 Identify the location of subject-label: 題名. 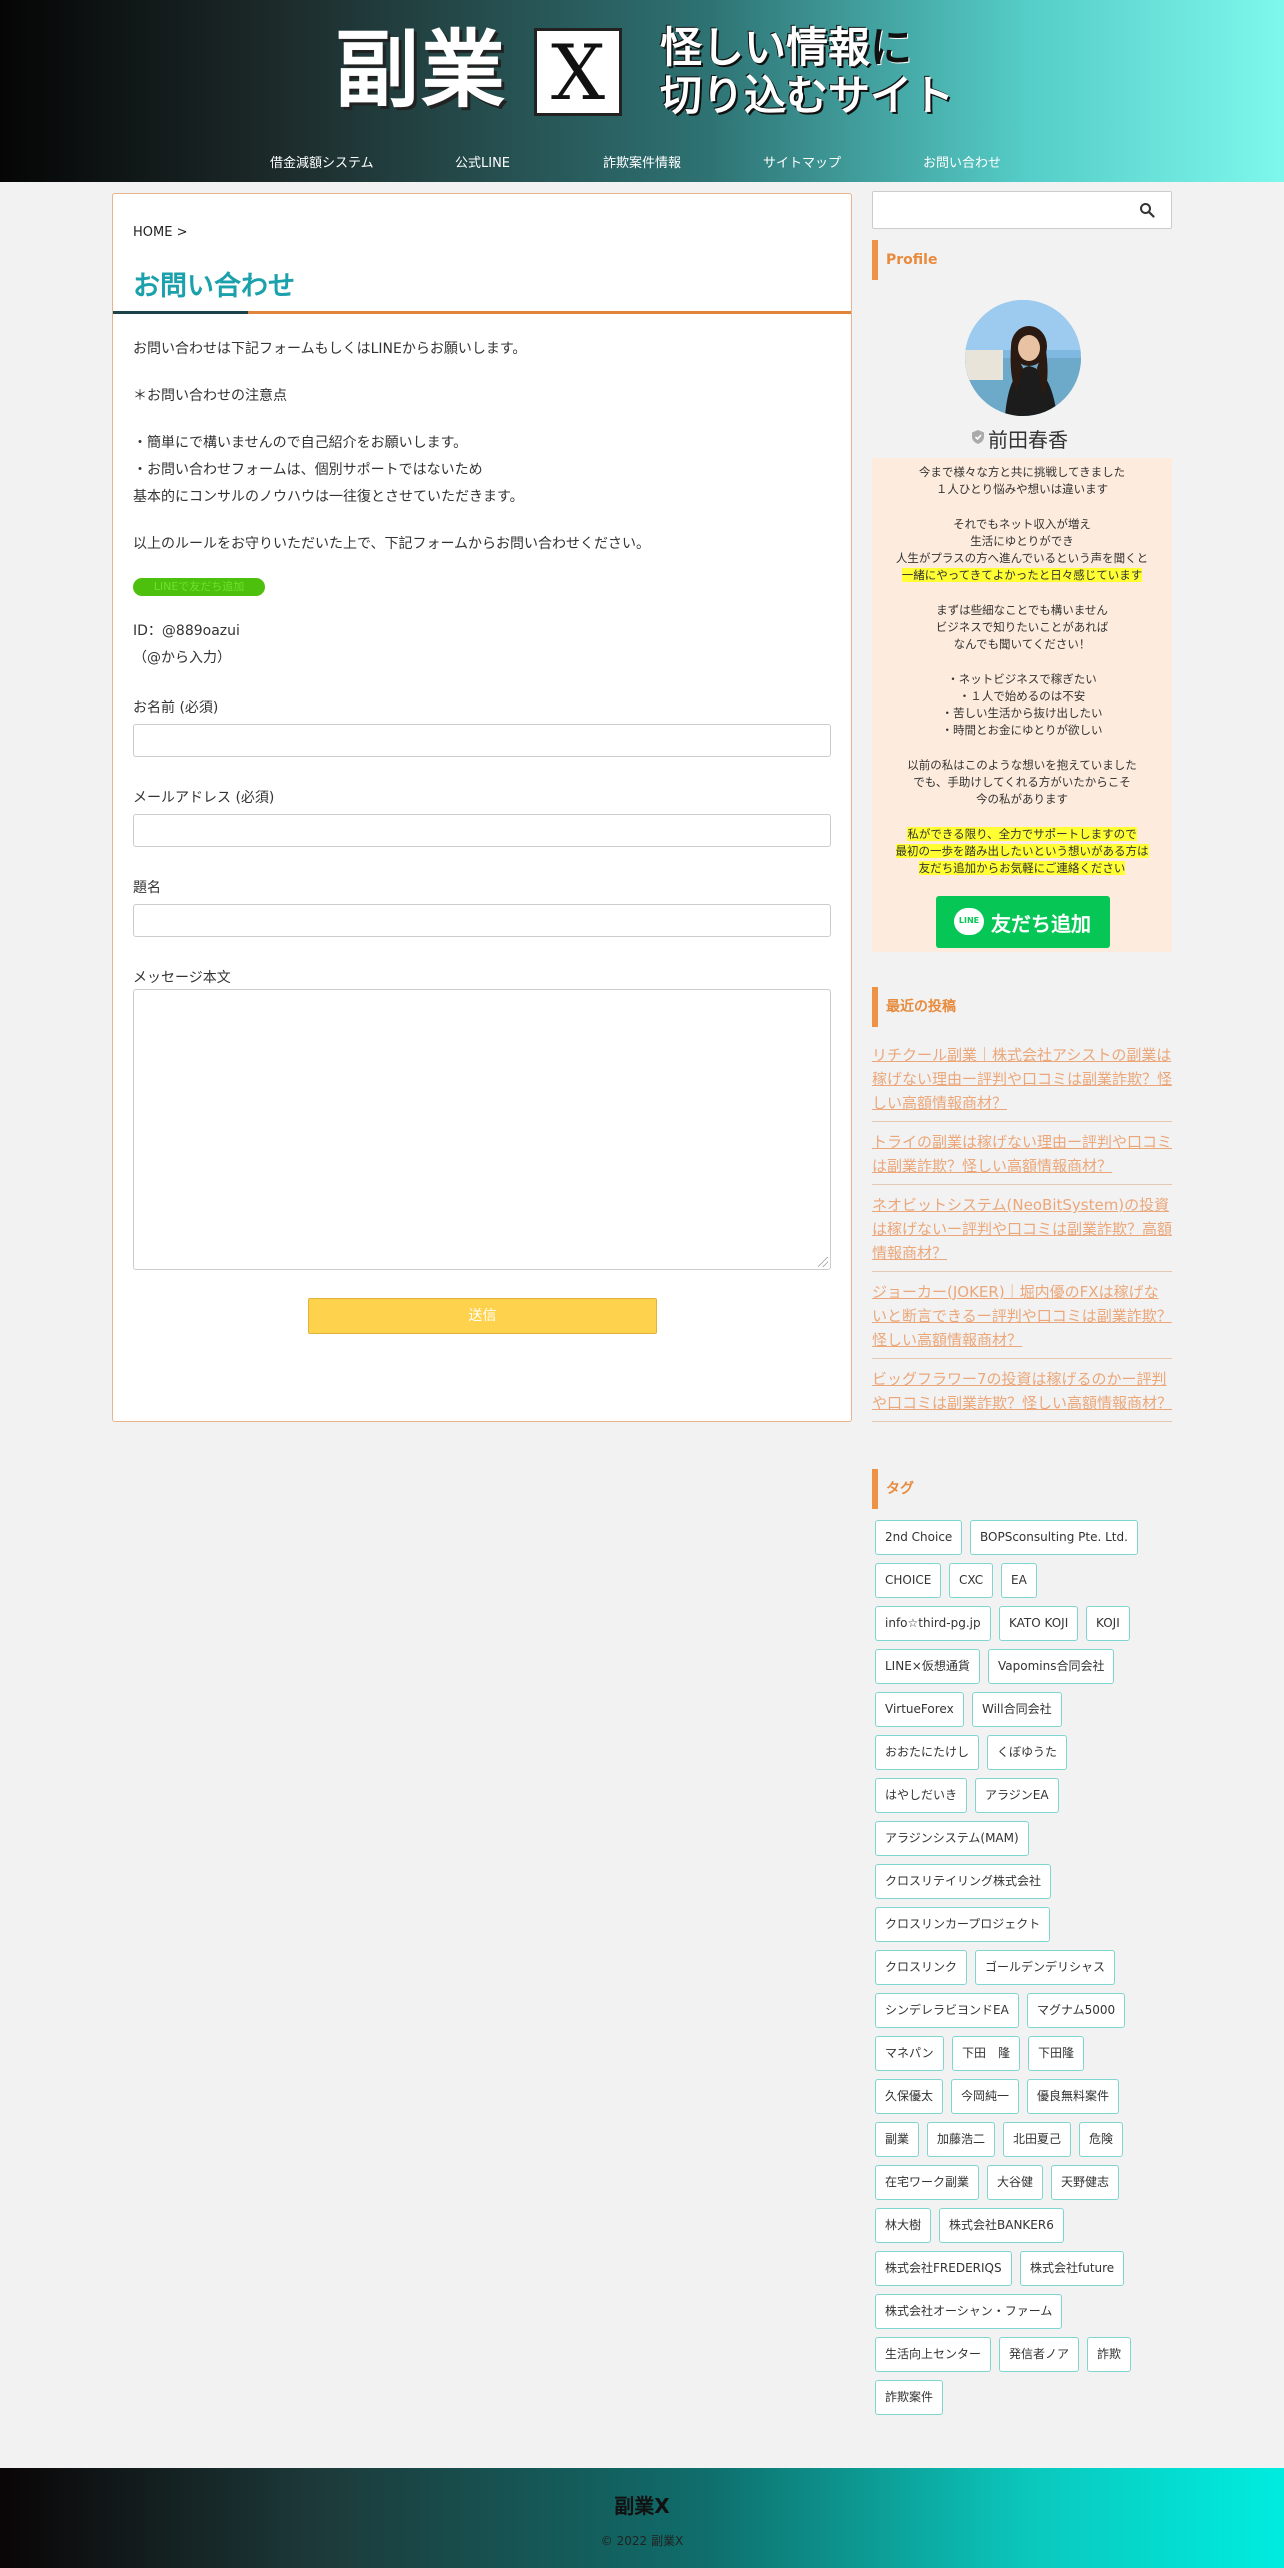
(147, 888).